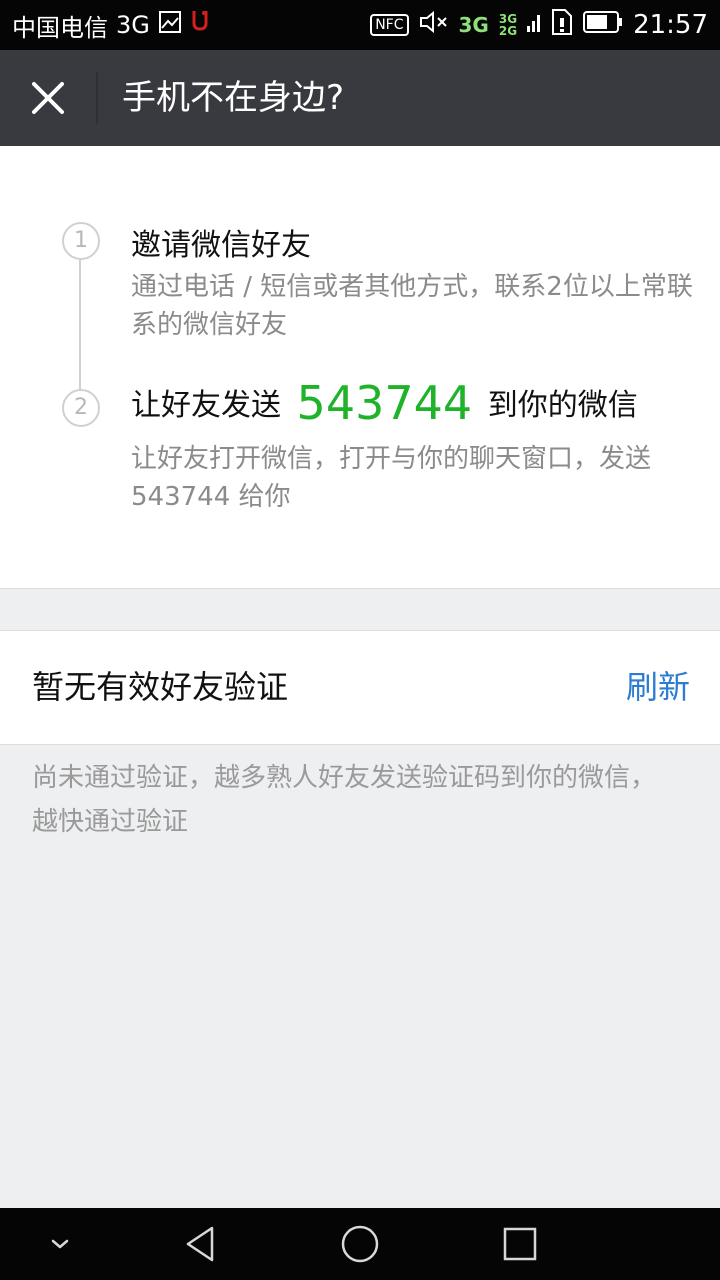  Describe the element at coordinates (389, 25) in the screenshot. I see `nfc-icon: NFC` at that location.